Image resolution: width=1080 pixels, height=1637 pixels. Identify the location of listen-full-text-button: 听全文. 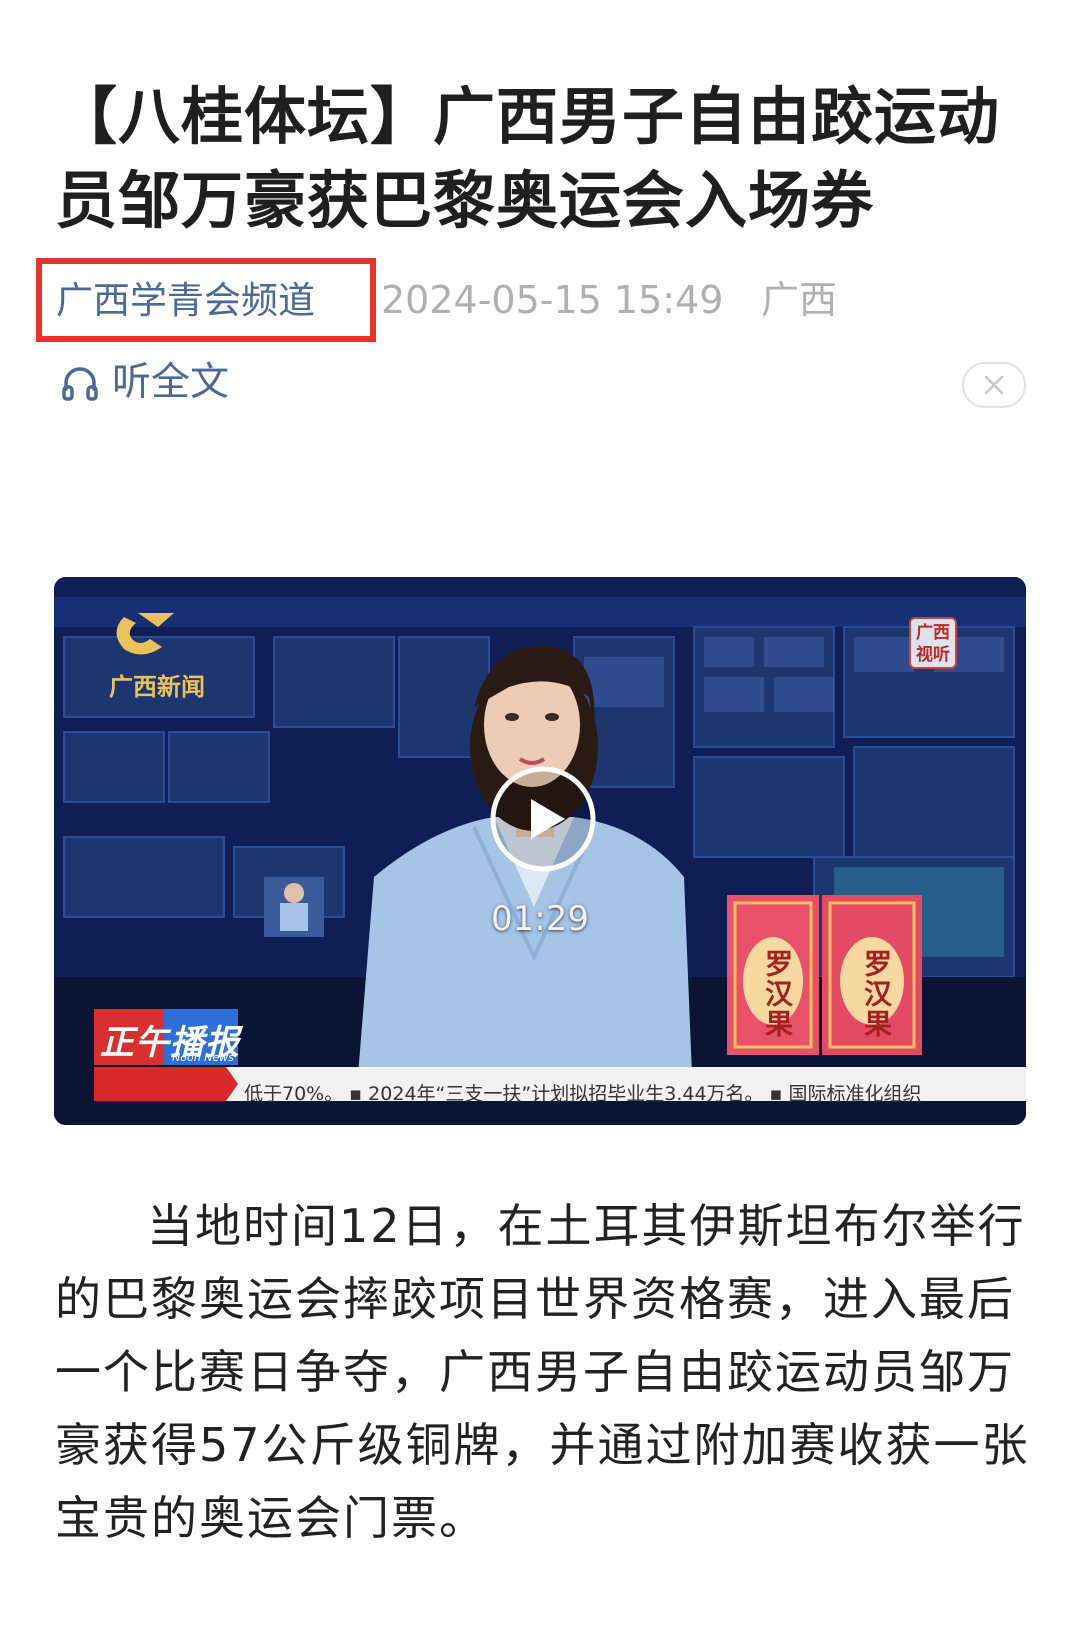
(144, 383).